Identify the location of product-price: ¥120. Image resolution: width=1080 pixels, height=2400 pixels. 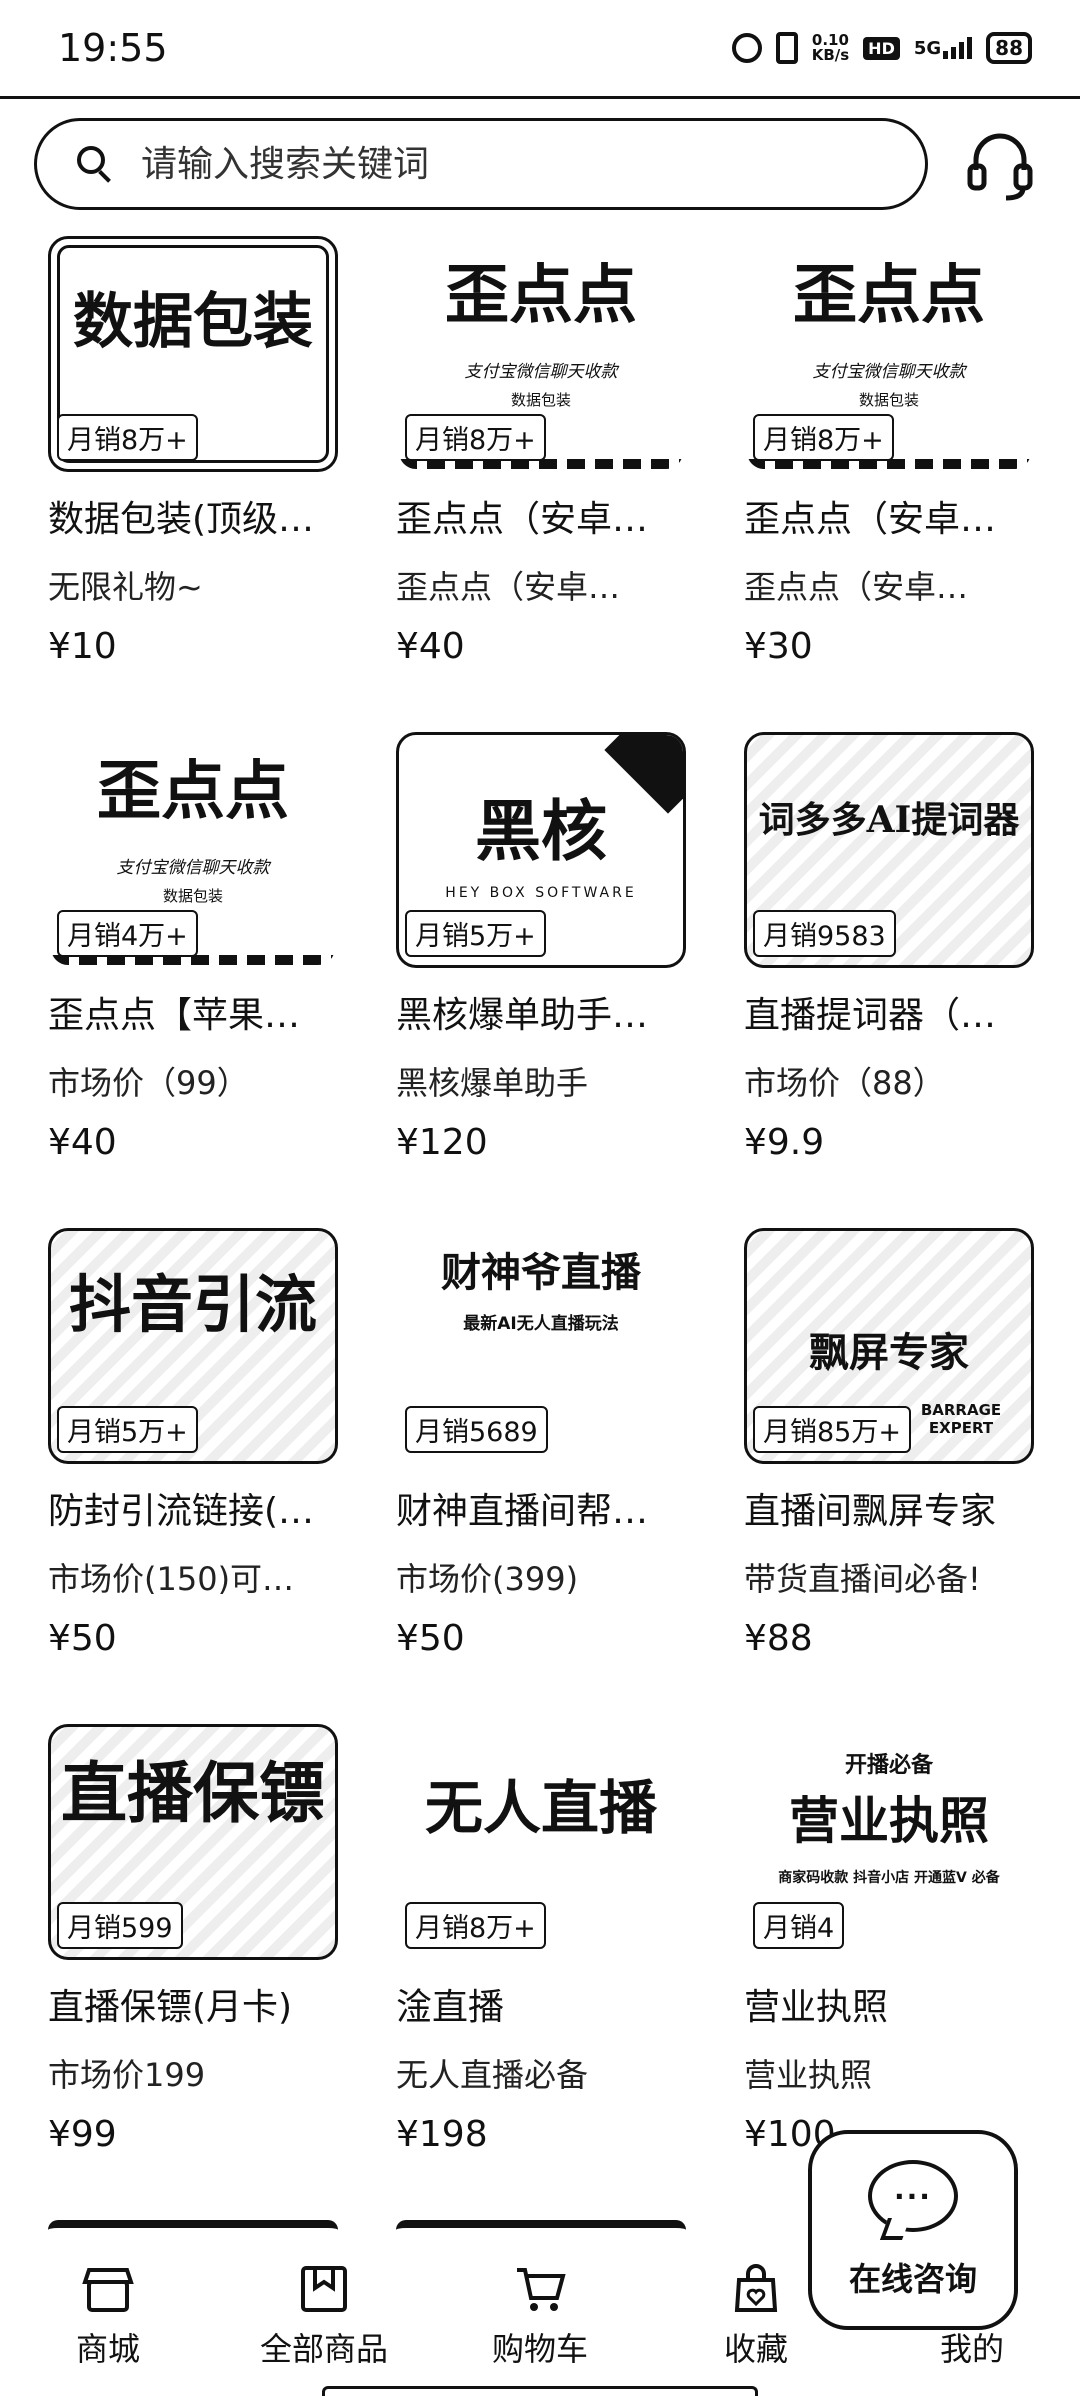
(442, 1142).